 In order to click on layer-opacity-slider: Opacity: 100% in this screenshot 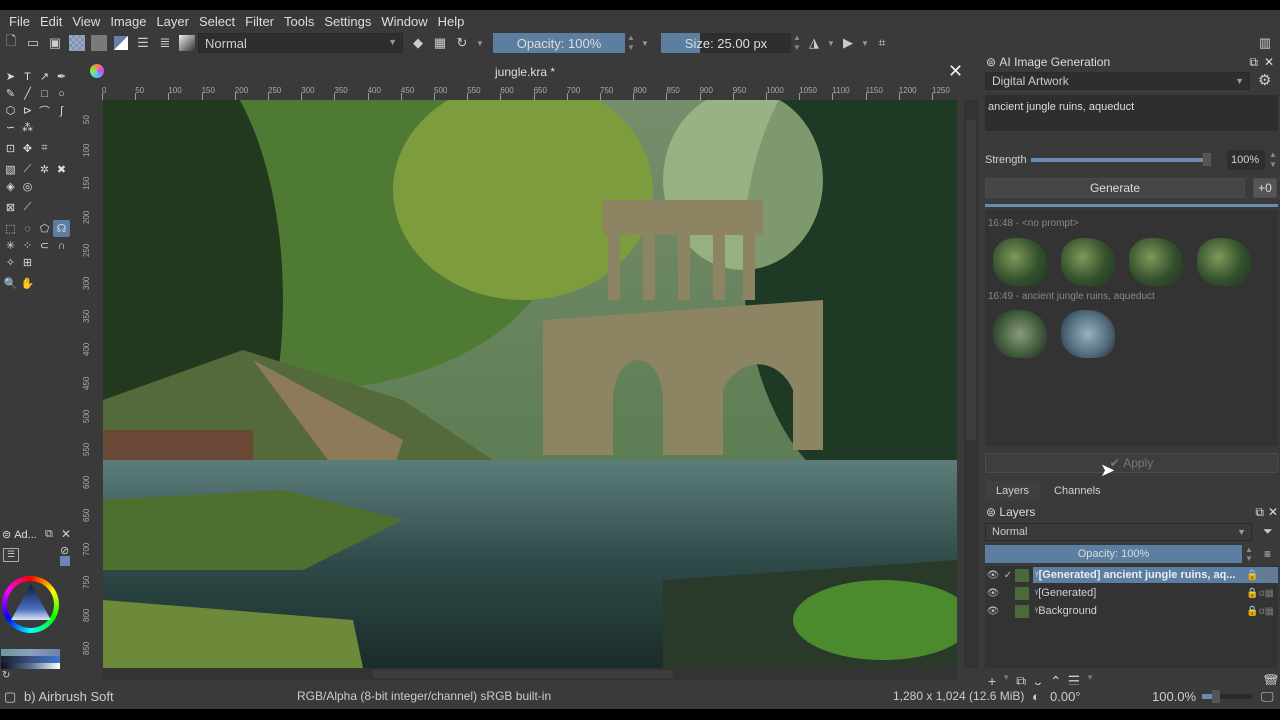, I will do `click(1113, 554)`.